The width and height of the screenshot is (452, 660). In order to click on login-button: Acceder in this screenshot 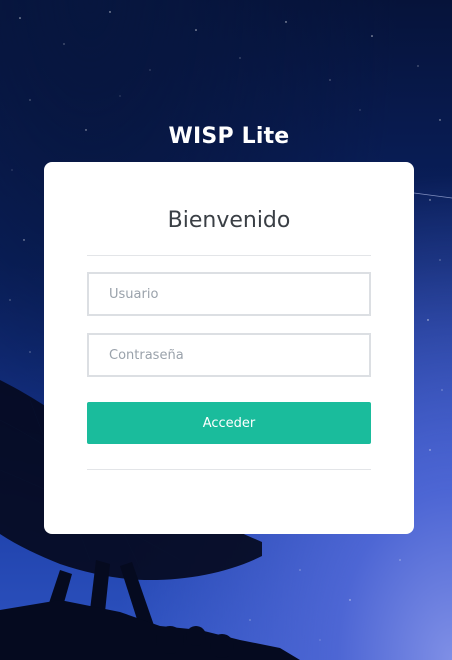, I will do `click(229, 423)`.